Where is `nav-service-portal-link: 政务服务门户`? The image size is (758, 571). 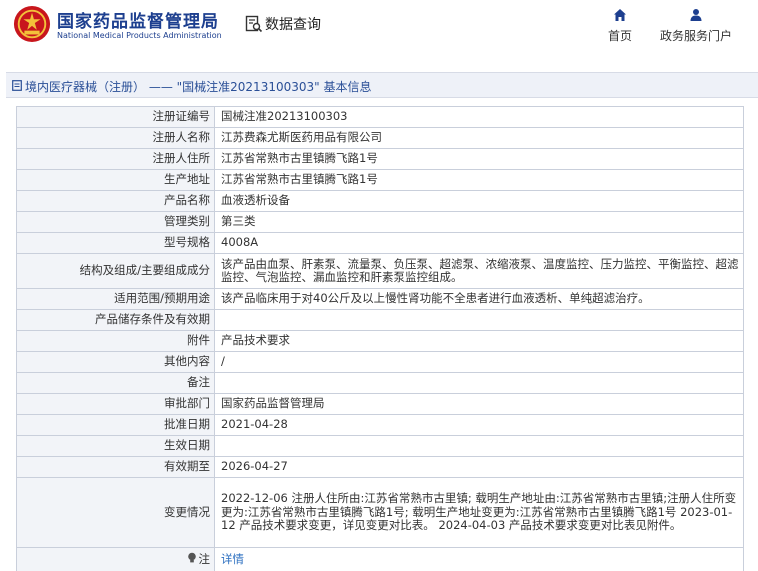
nav-service-portal-link: 政务服务门户 is located at coordinates (696, 26).